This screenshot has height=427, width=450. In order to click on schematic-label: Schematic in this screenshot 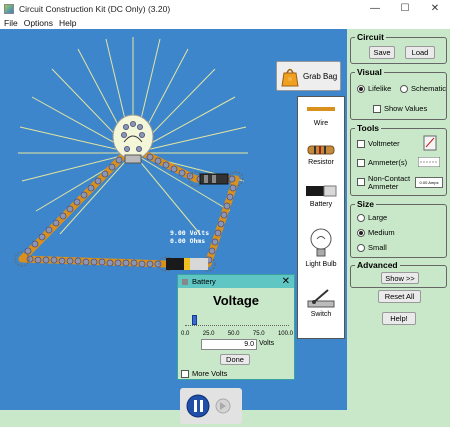, I will do `click(429, 88)`.